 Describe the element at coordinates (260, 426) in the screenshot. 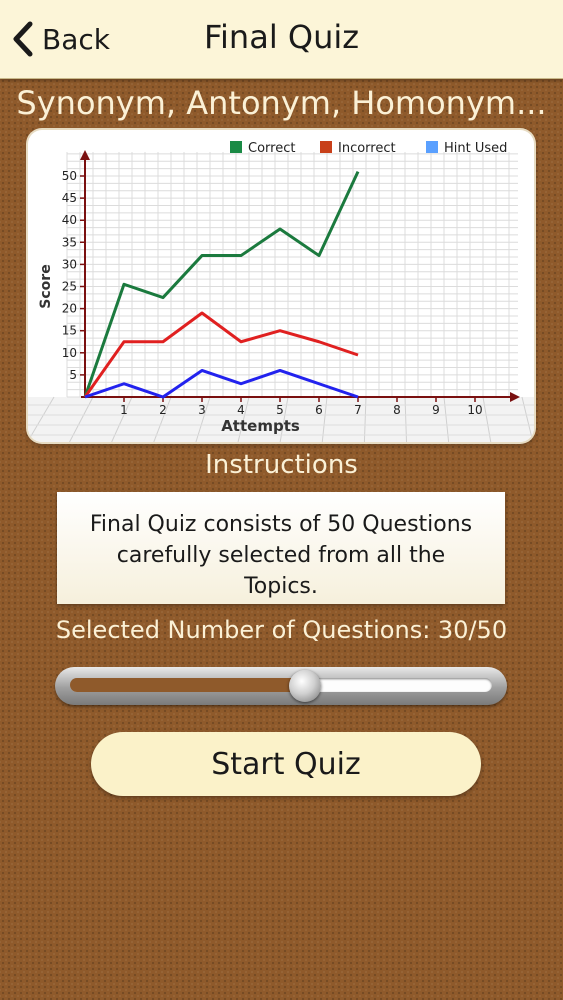

I see `x-axis-label: Attempts` at that location.